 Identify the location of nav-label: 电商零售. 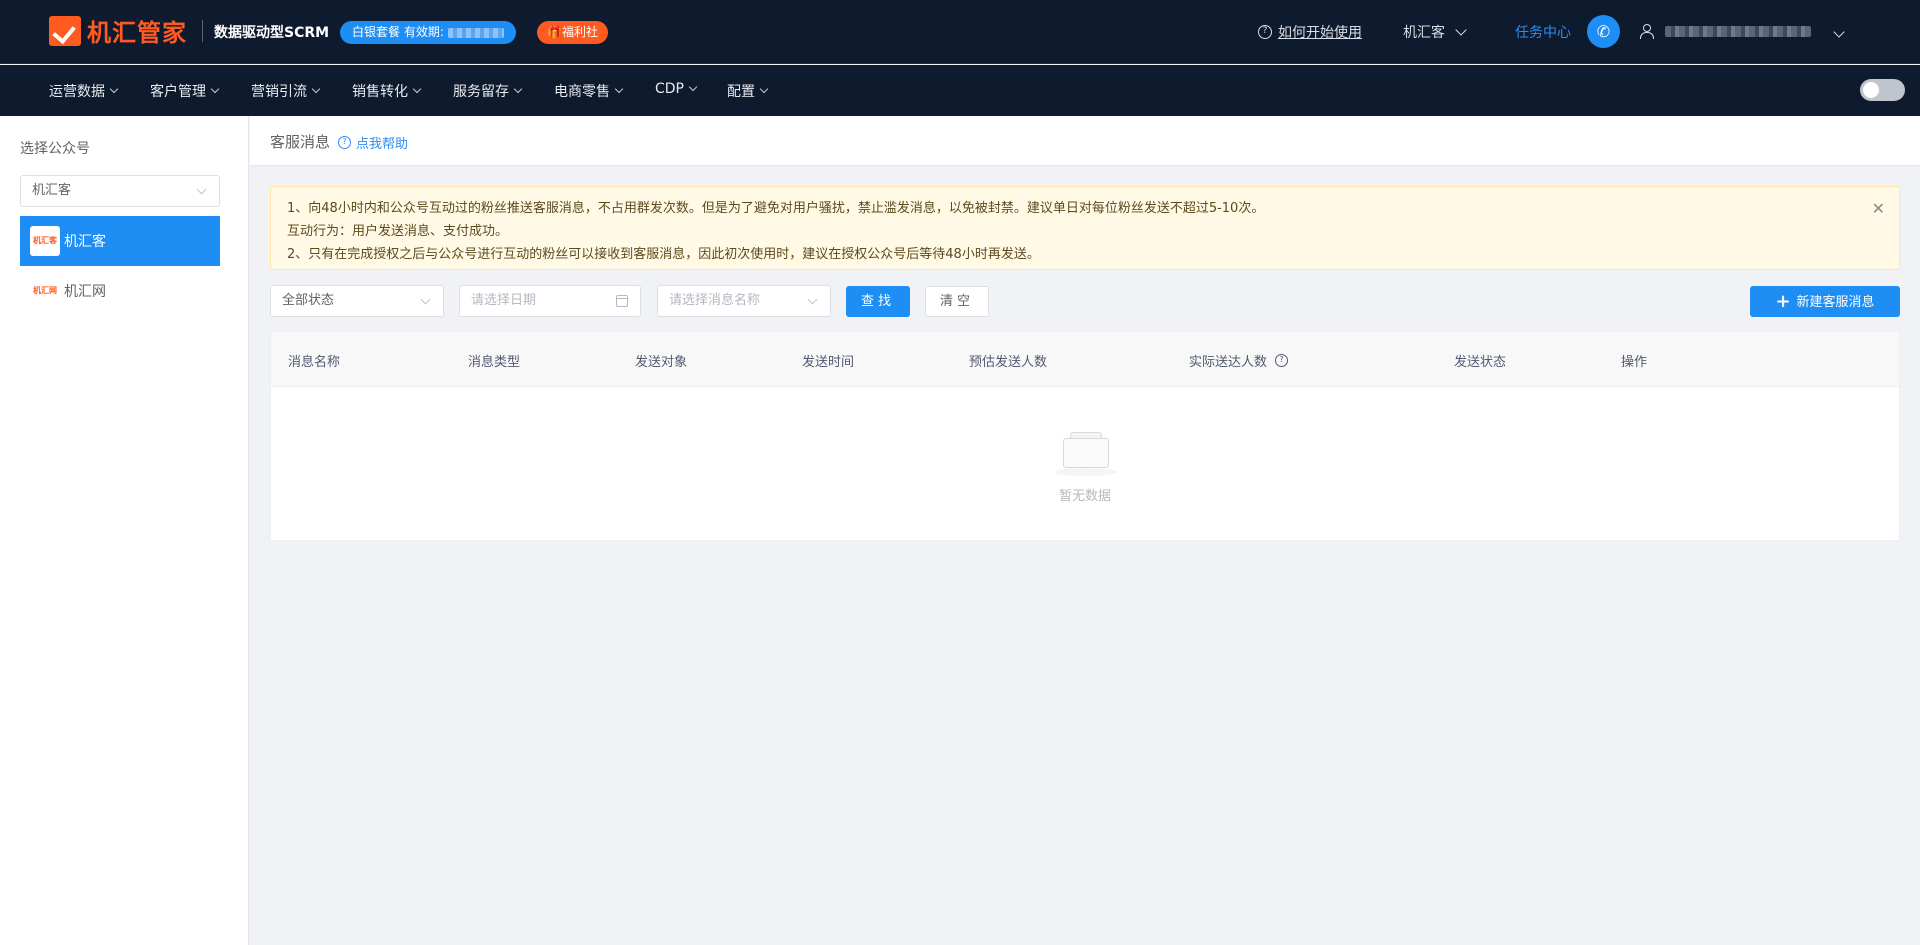
(582, 92).